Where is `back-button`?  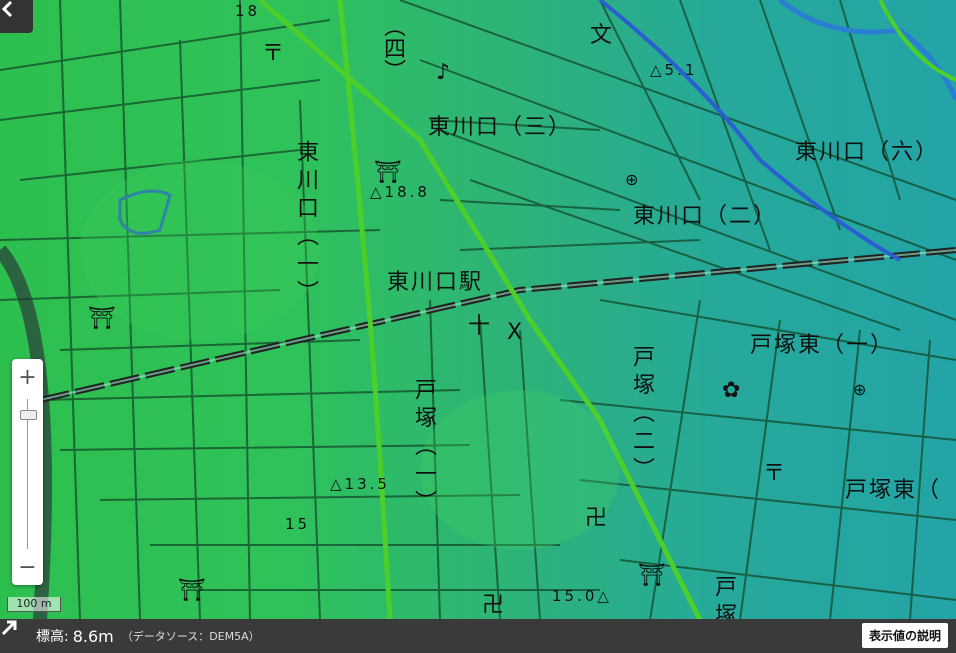
back-button is located at coordinates (16, 16).